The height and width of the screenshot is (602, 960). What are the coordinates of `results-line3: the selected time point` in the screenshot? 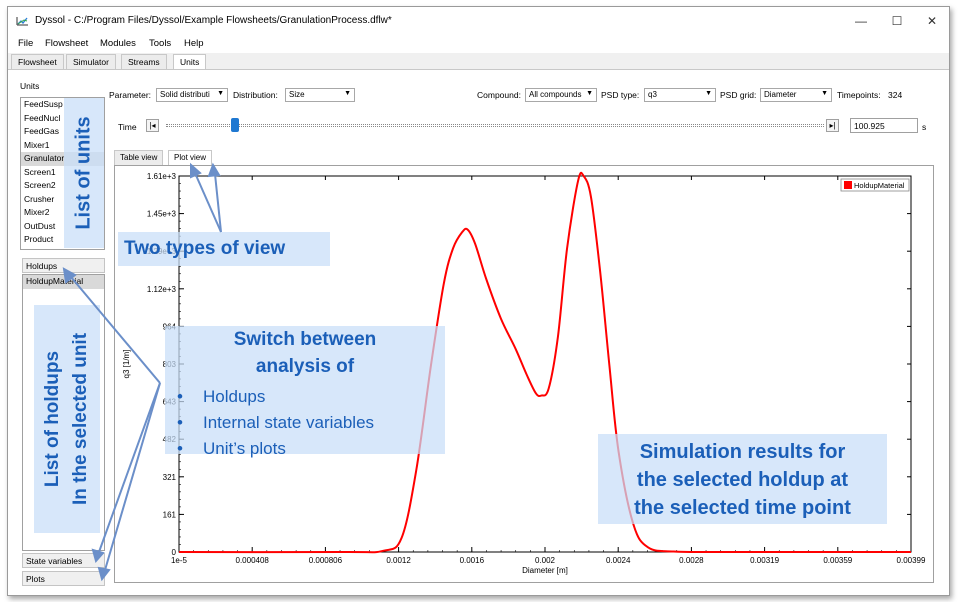 It's located at (742, 508).